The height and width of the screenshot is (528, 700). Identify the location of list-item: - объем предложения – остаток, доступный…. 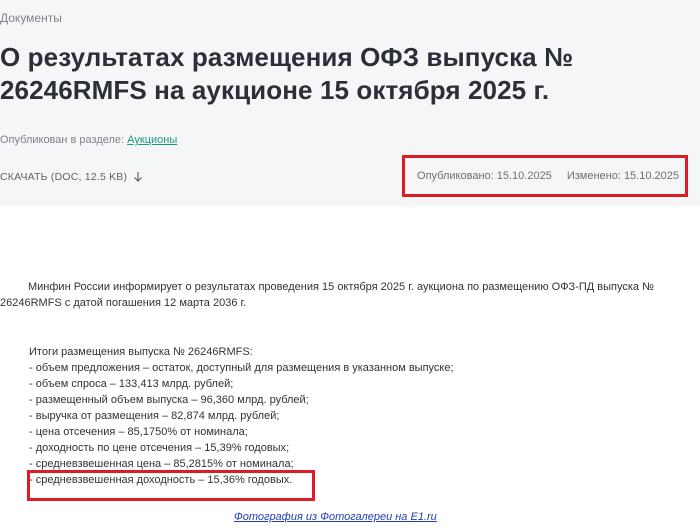
(241, 368).